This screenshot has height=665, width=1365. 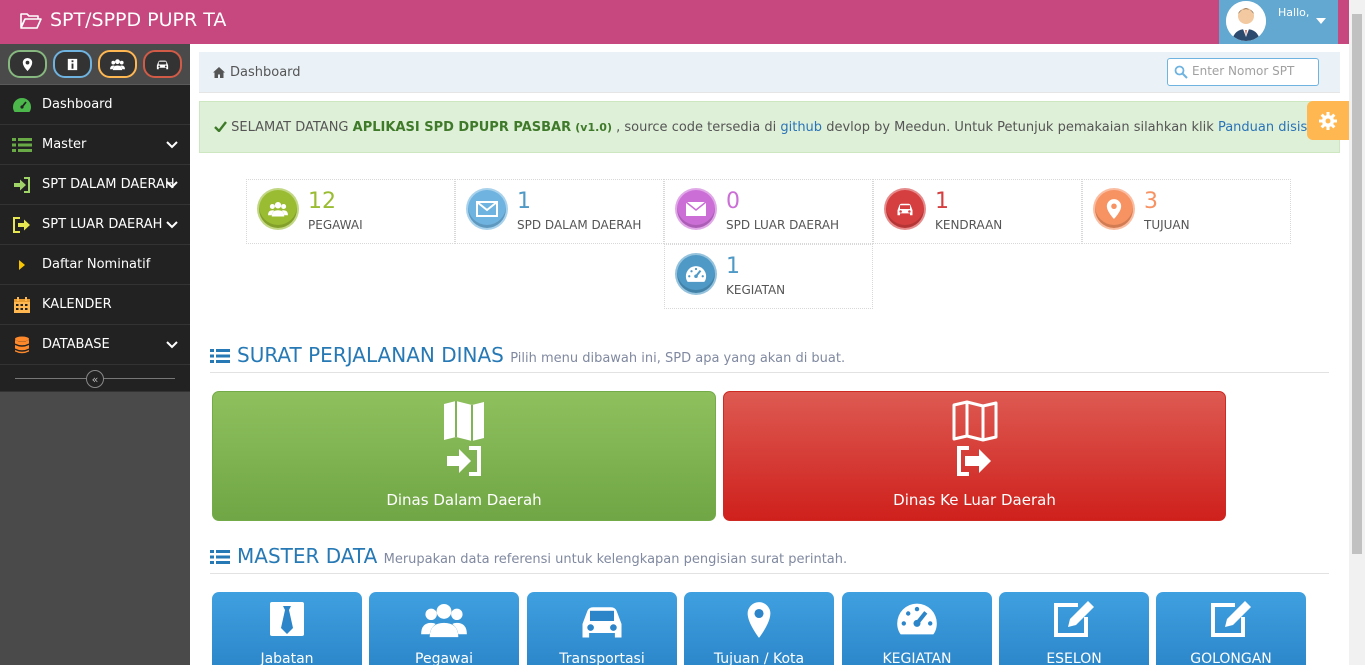 I want to click on alert-app-name: APLIKASI SPD DPUPR PASBAR, so click(x=462, y=127).